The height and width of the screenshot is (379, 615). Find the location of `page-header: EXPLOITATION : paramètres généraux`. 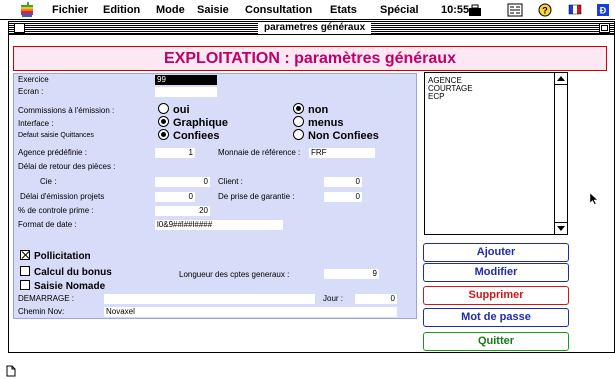

page-header: EXPLOITATION : paramètres généraux is located at coordinates (310, 58).